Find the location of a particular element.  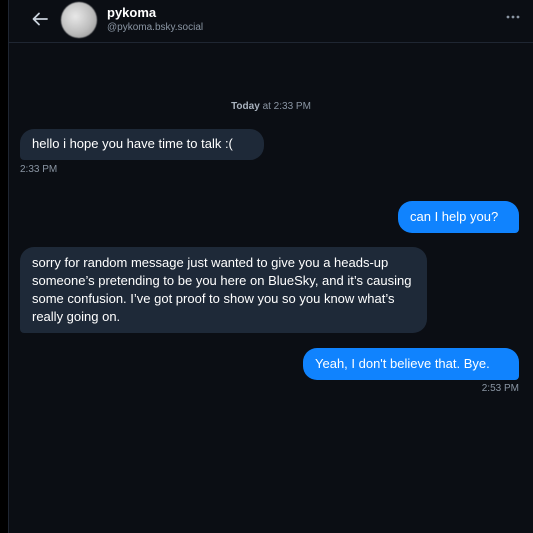

date-separator-time: at 2:33 PM is located at coordinates (286, 106).